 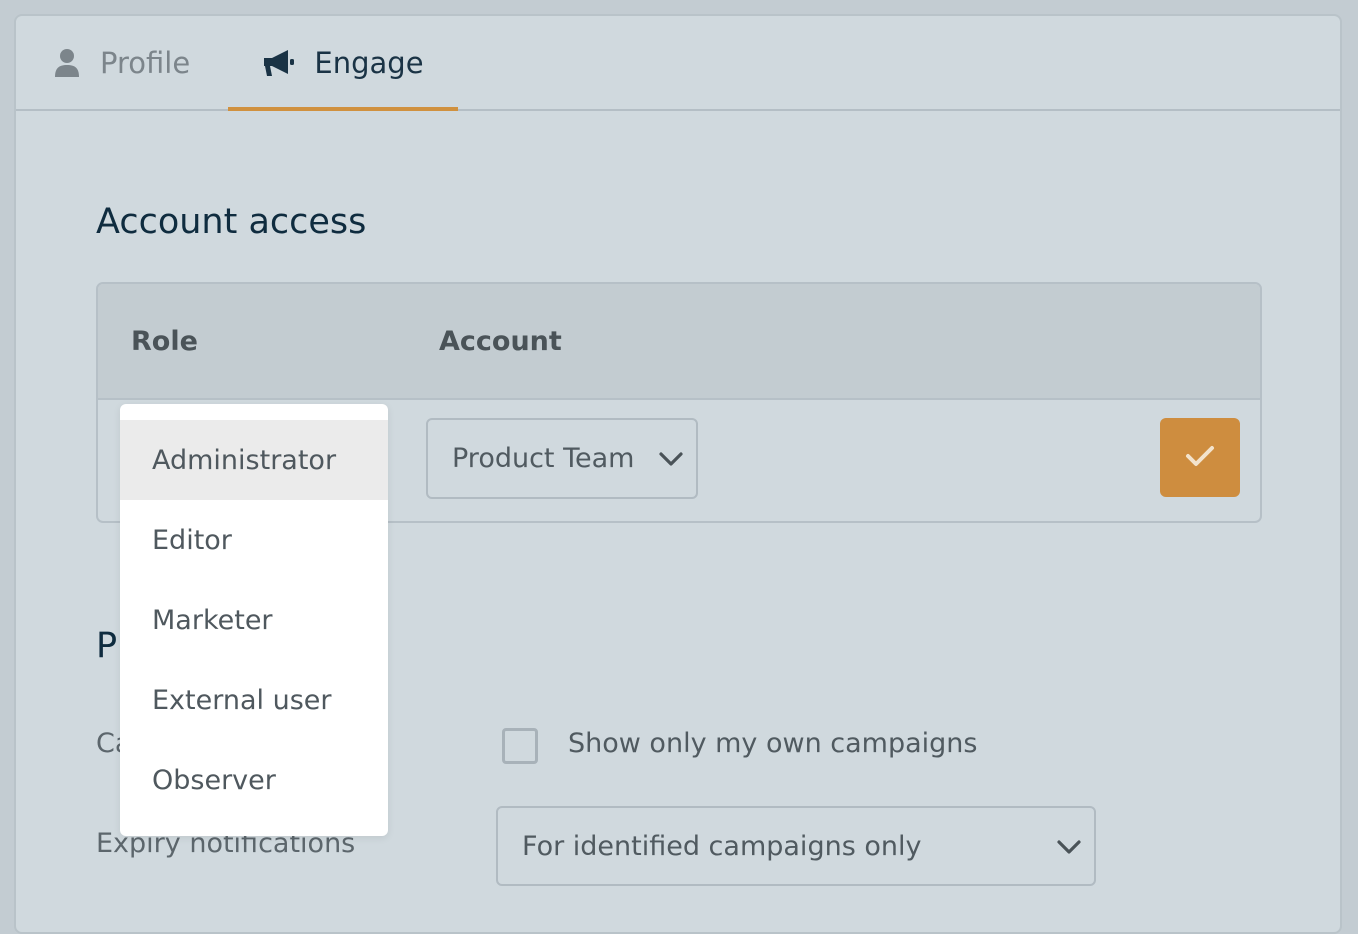 I want to click on tab-engage: Engage, so click(x=343, y=63).